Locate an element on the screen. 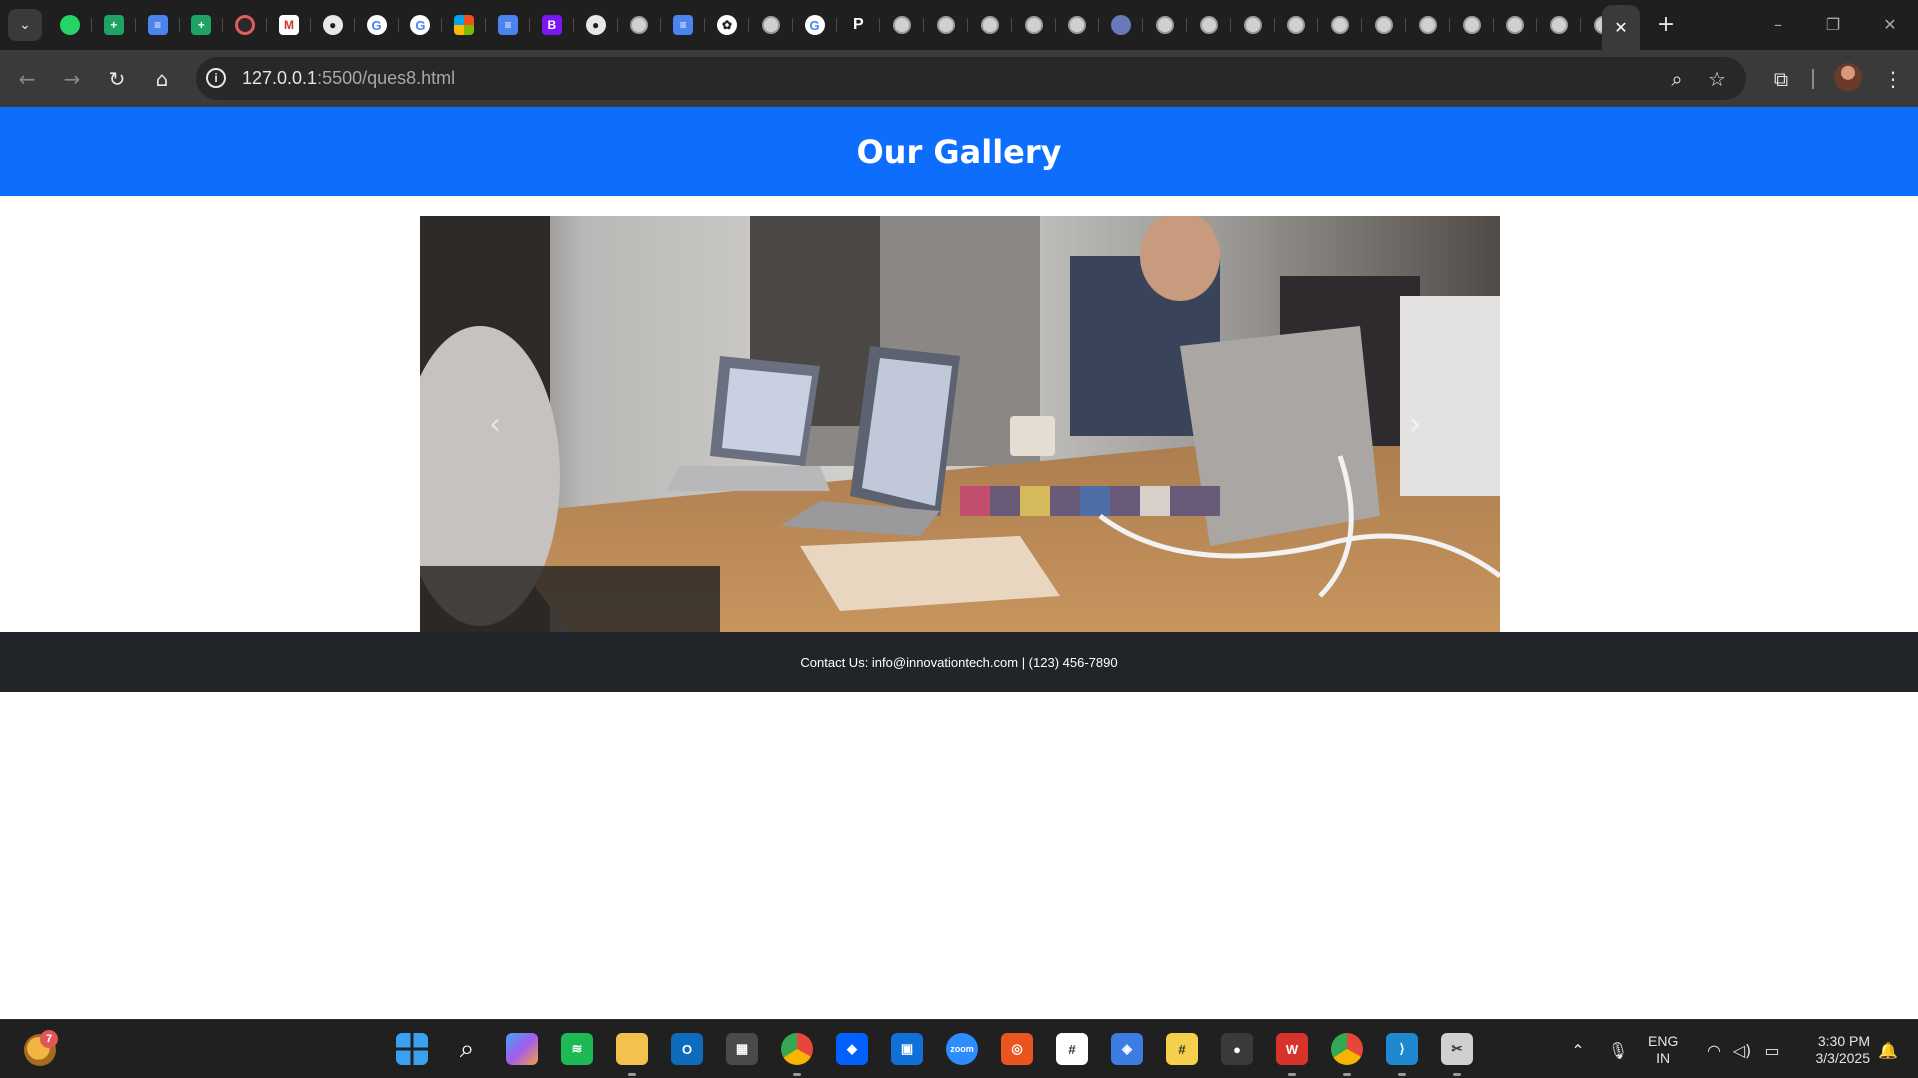 The image size is (1918, 1078). system-clock: 3:30 PM 3/3/2025 is located at coordinates (1835, 1050).